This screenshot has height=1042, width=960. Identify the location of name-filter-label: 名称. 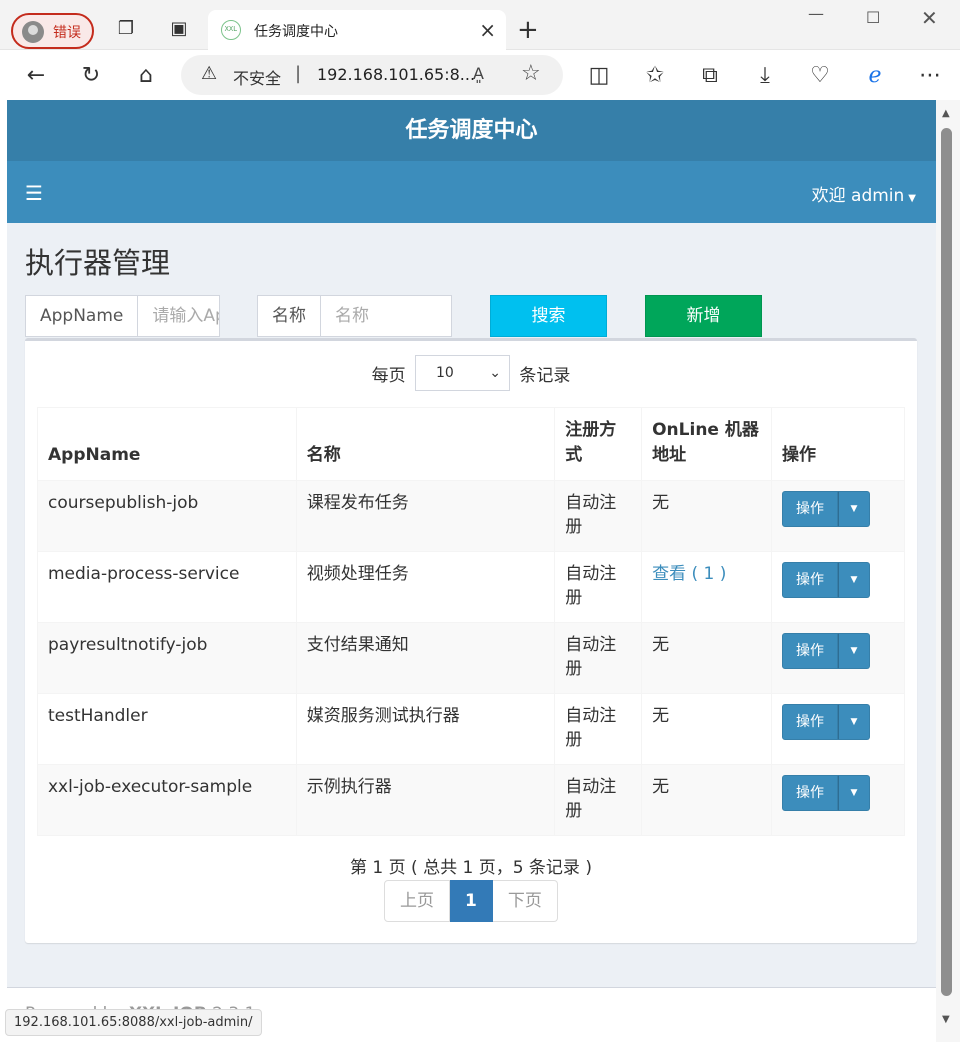
(289, 316).